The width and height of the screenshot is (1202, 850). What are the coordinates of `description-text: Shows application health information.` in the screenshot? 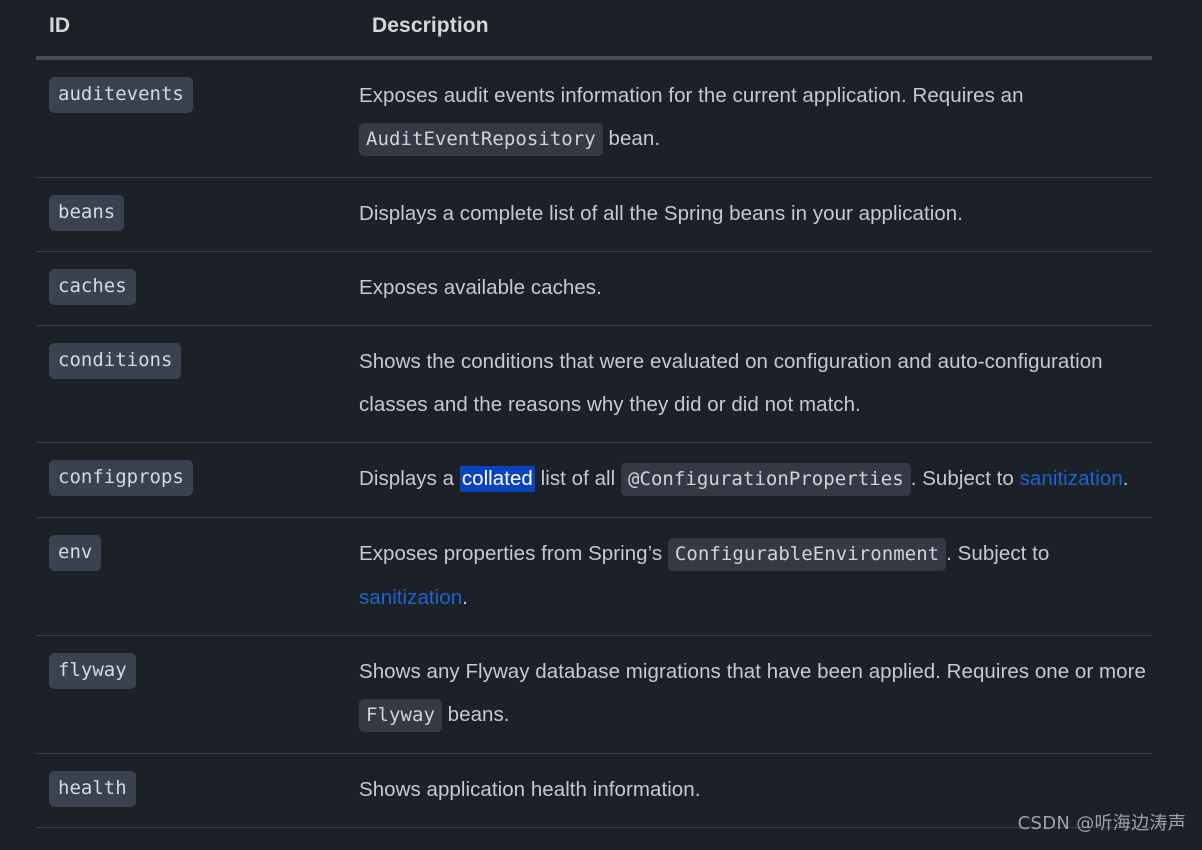 It's located at (530, 789).